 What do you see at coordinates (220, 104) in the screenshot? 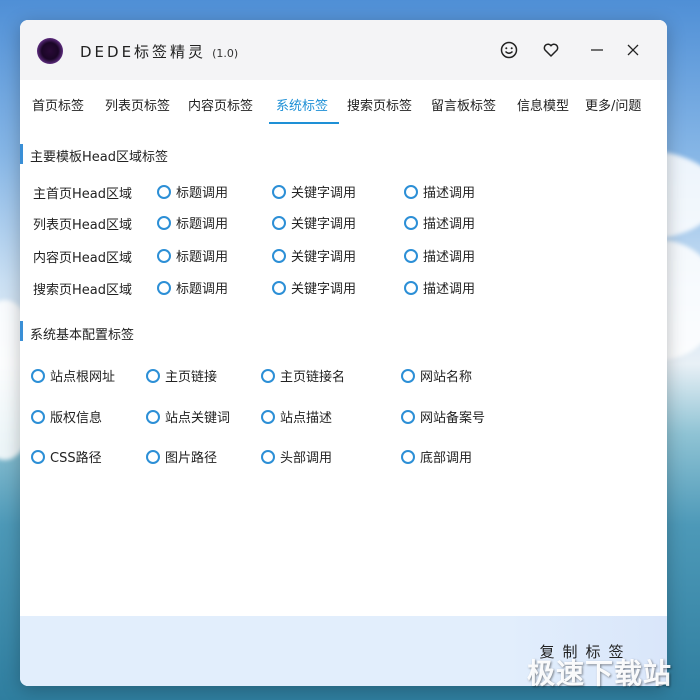
I see `tab-content: 内容页标签` at bounding box center [220, 104].